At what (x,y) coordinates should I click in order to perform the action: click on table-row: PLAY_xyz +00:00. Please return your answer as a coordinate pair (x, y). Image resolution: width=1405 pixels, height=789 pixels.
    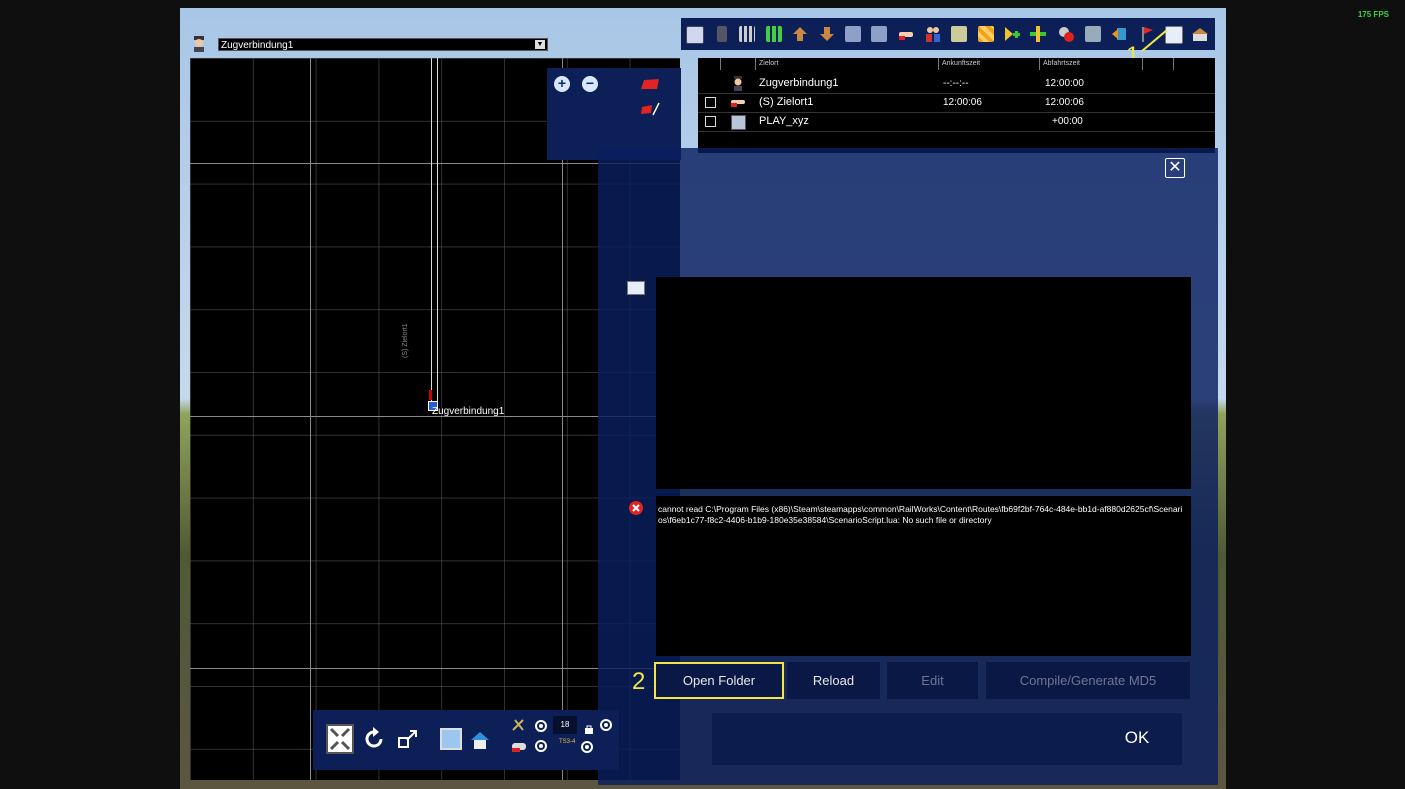
    Looking at the image, I should click on (956, 122).